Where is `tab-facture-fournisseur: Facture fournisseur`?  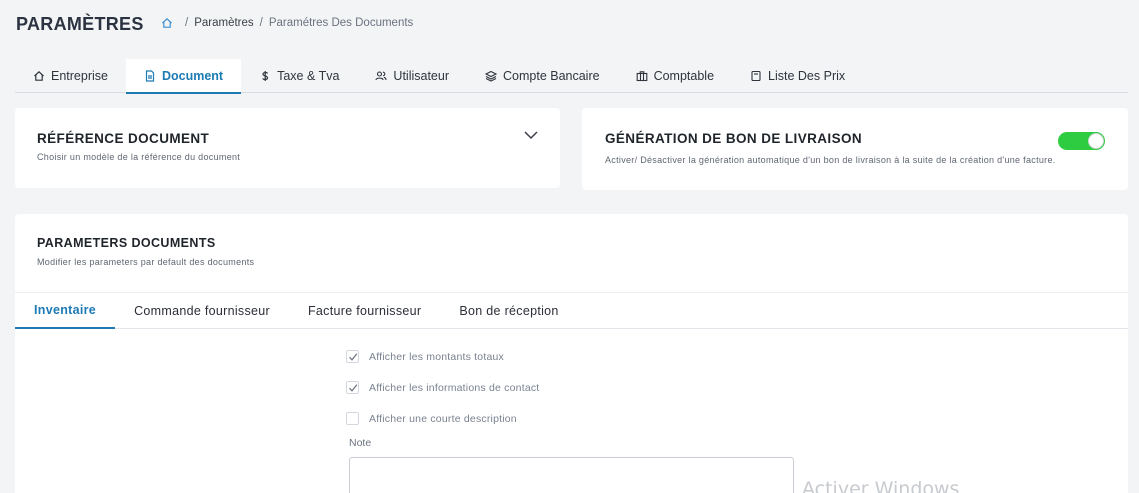 tab-facture-fournisseur: Facture fournisseur is located at coordinates (364, 311).